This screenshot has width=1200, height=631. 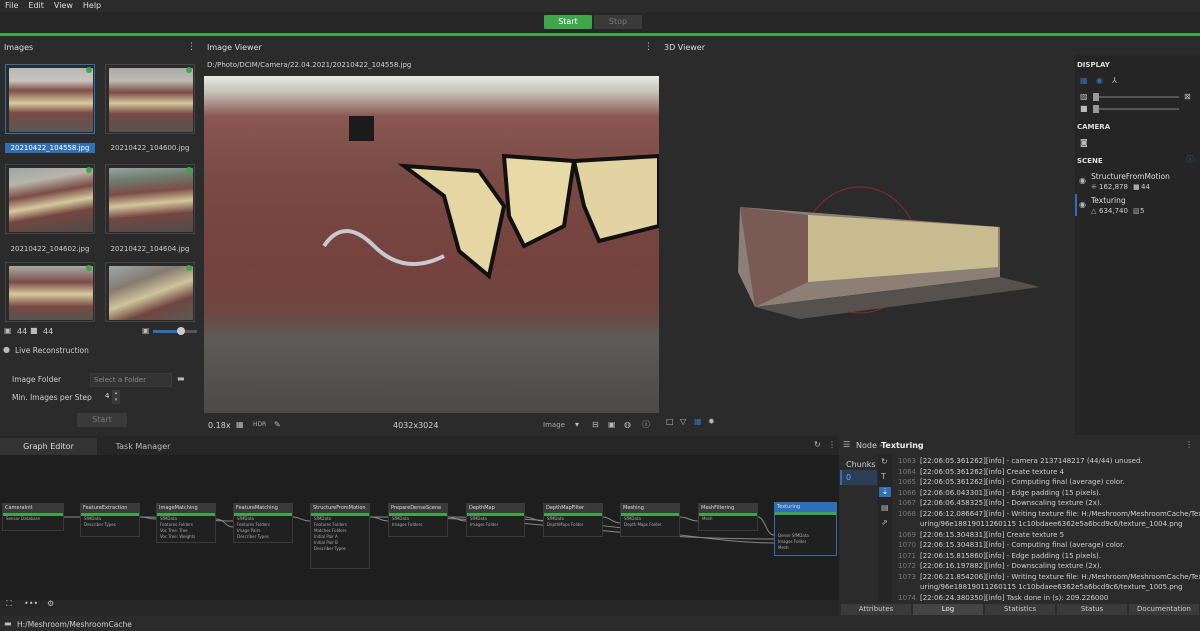 I want to click on fit-view-icon: ⛶, so click(x=9, y=604).